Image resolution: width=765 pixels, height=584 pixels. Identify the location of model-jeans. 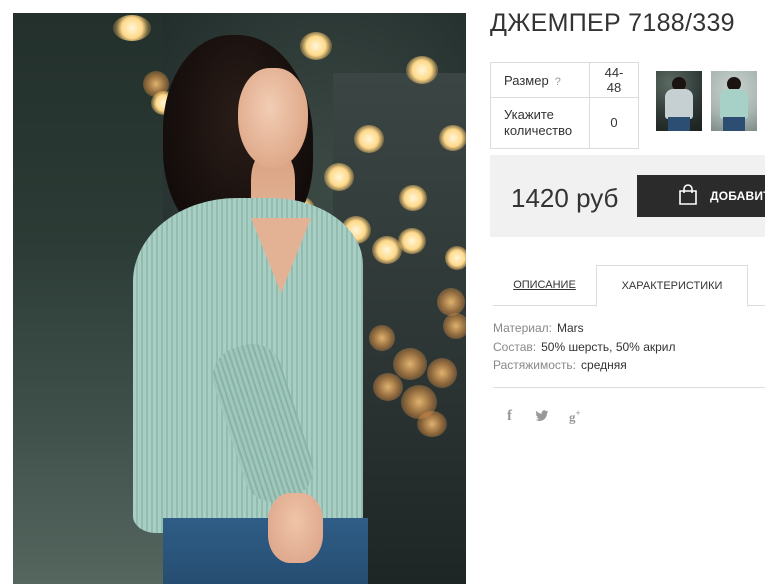
(265, 551).